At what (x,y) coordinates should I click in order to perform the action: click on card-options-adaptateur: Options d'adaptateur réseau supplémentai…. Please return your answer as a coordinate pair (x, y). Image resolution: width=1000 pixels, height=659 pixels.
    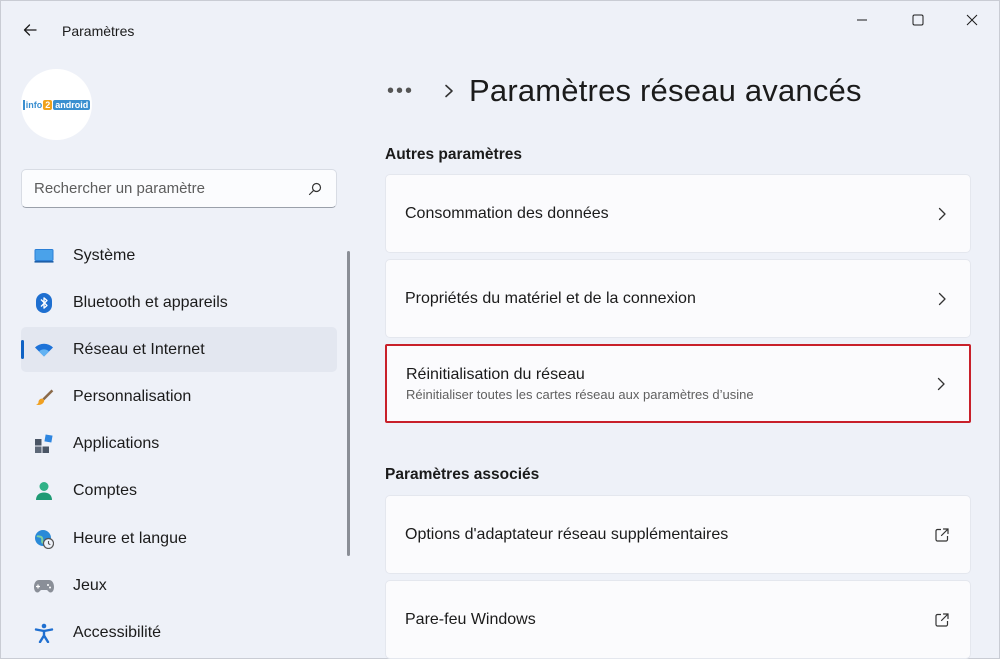
    Looking at the image, I should click on (678, 534).